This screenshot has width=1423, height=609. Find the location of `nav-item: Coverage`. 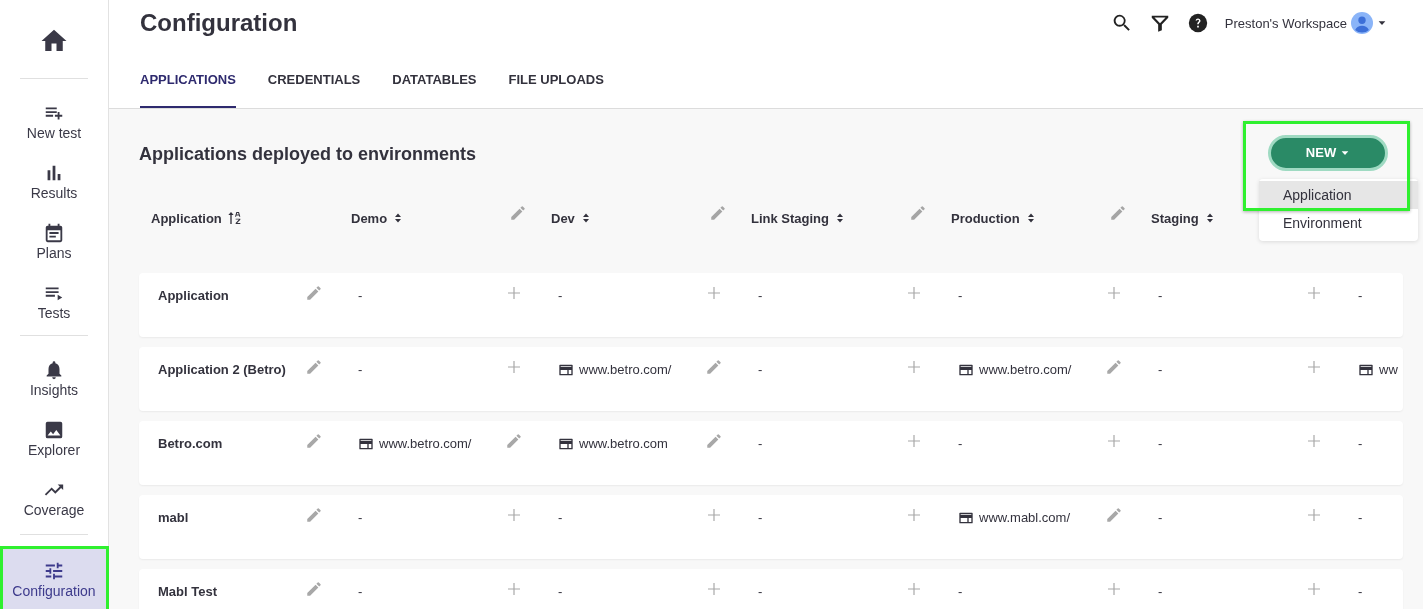

nav-item: Coverage is located at coordinates (54, 498).